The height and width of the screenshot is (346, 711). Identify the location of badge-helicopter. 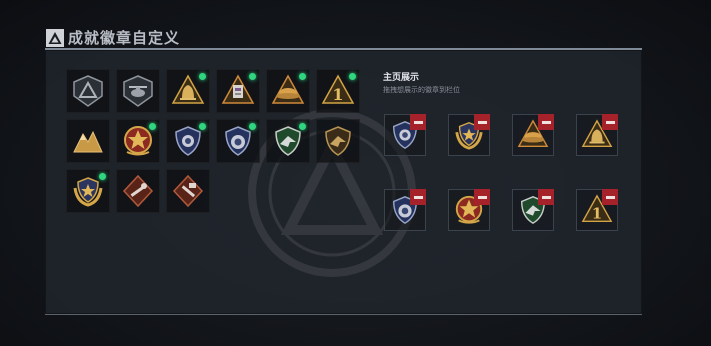
(138, 91).